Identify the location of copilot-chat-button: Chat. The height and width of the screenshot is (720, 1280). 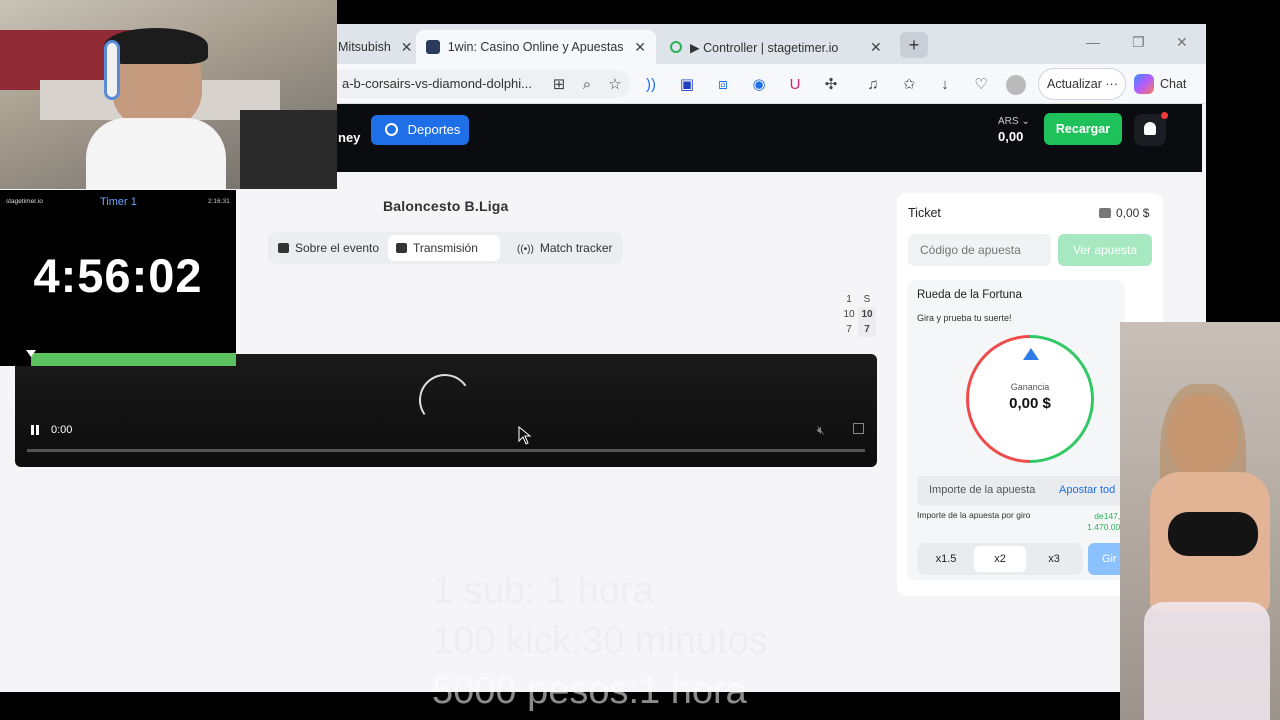
(1160, 84).